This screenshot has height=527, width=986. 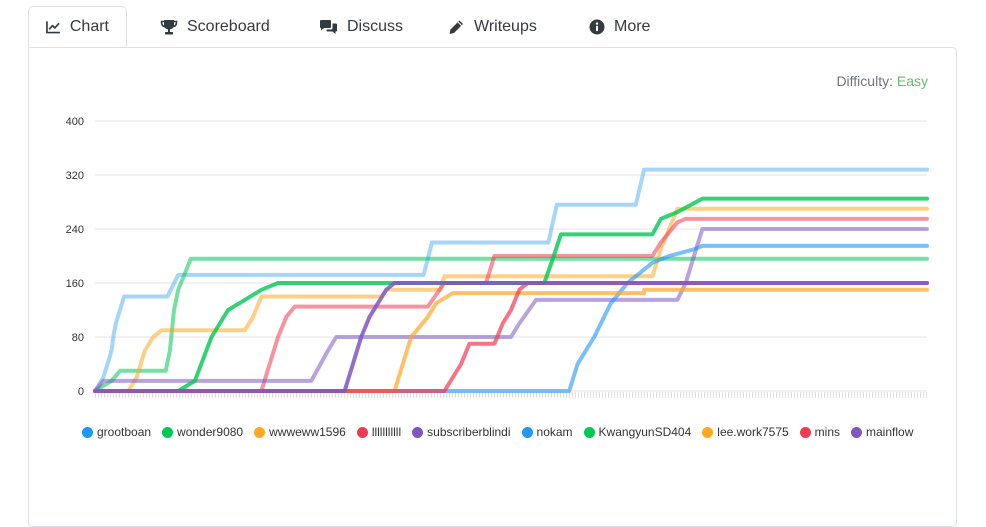 I want to click on legend-item: mins, so click(x=820, y=432).